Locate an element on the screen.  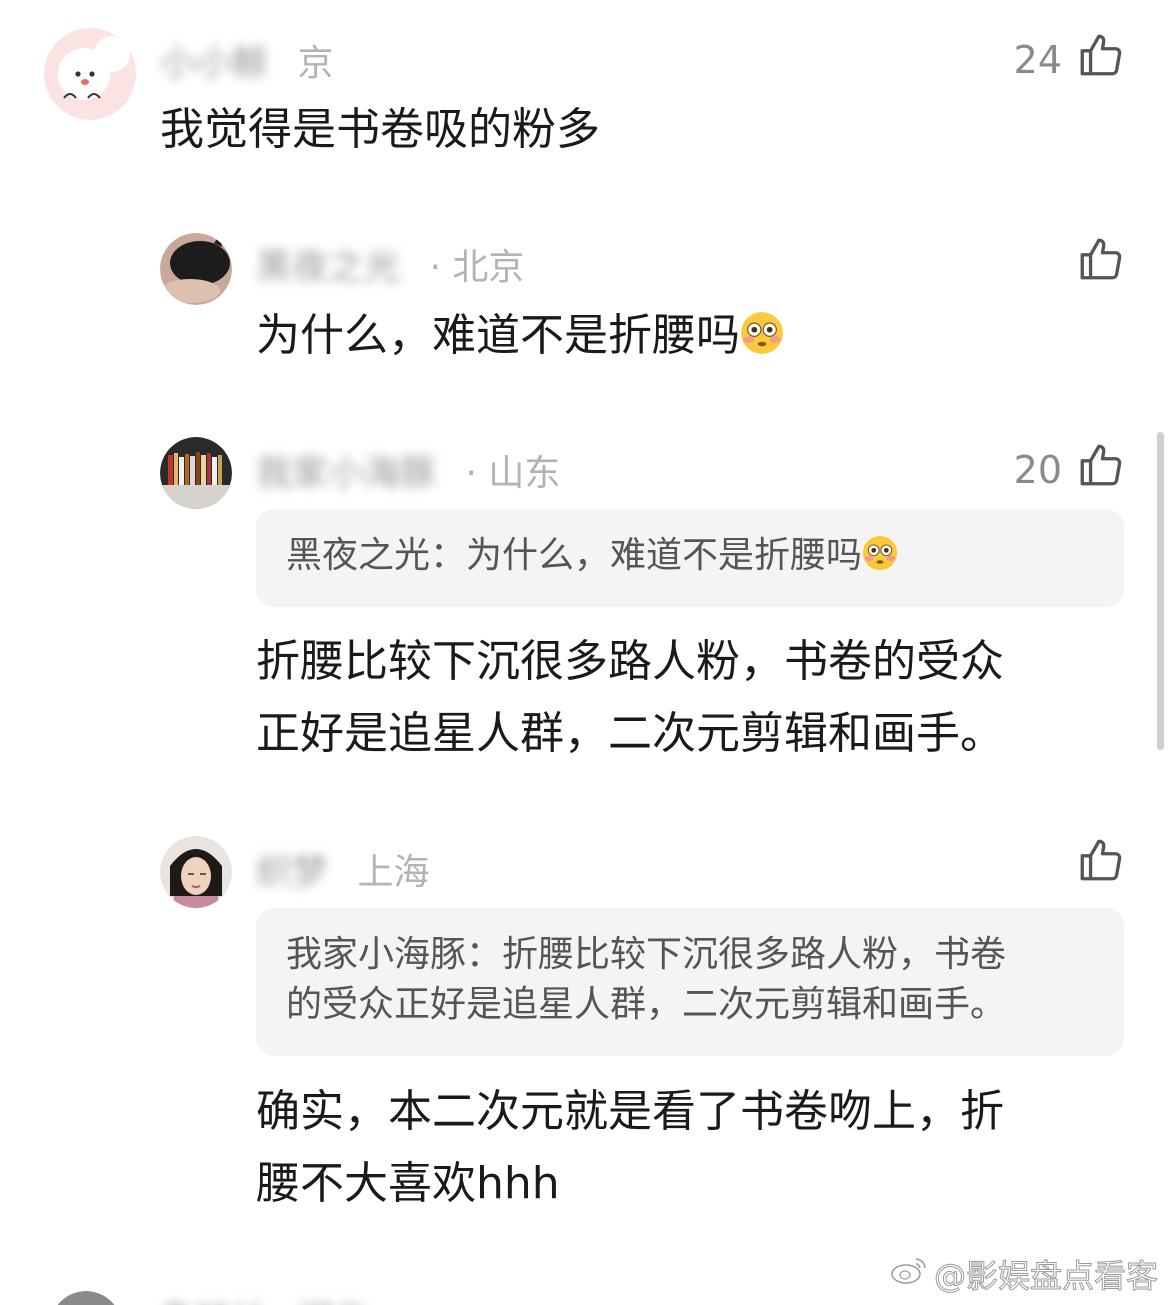
like-count: 24 is located at coordinates (1037, 59).